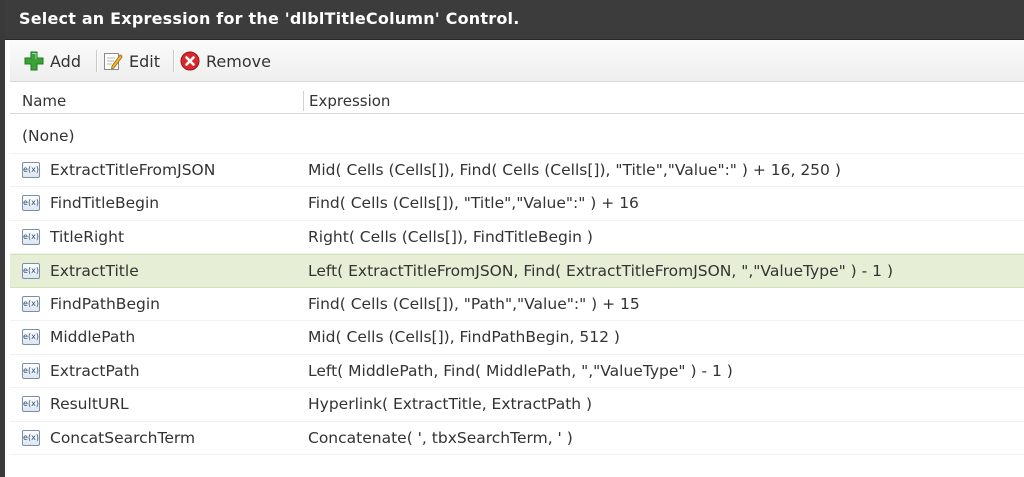 The height and width of the screenshot is (477, 1024). I want to click on expression-formula: Right( Cells (Cells[]), FindTitleBegin ), so click(450, 236).